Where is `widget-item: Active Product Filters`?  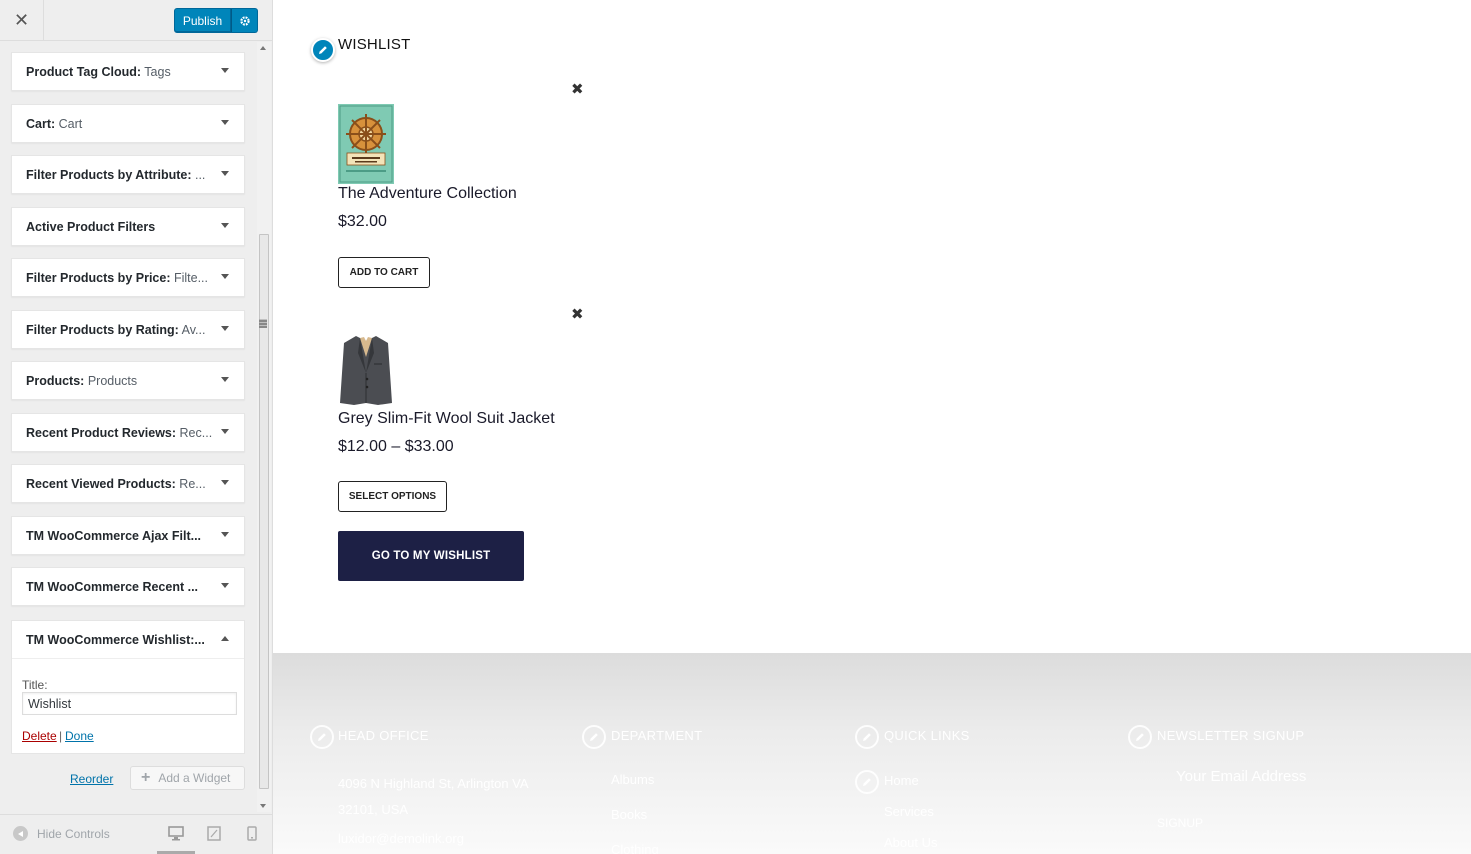
widget-item: Active Product Filters is located at coordinates (128, 226).